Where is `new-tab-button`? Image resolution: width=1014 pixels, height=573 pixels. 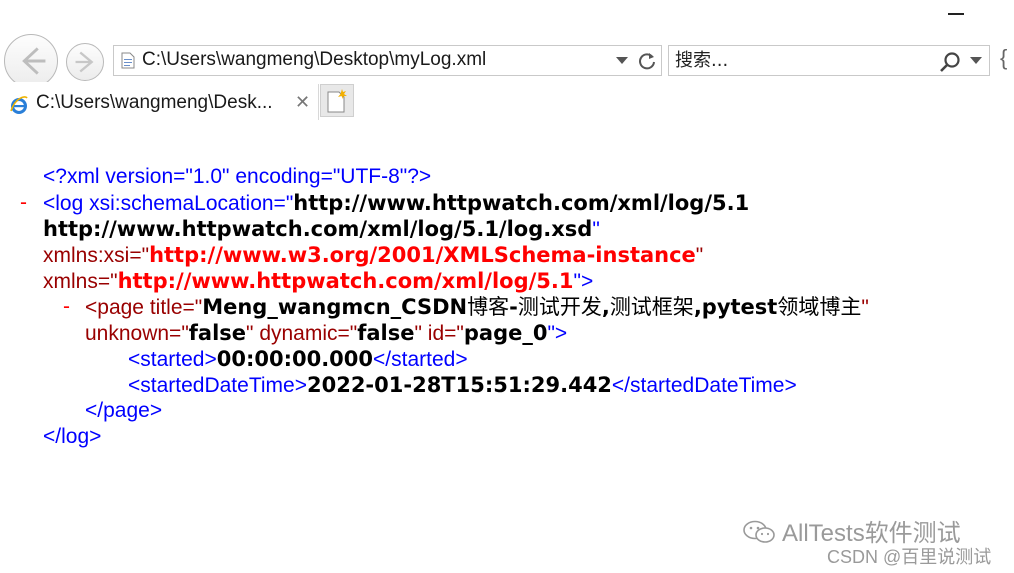
new-tab-button is located at coordinates (337, 100).